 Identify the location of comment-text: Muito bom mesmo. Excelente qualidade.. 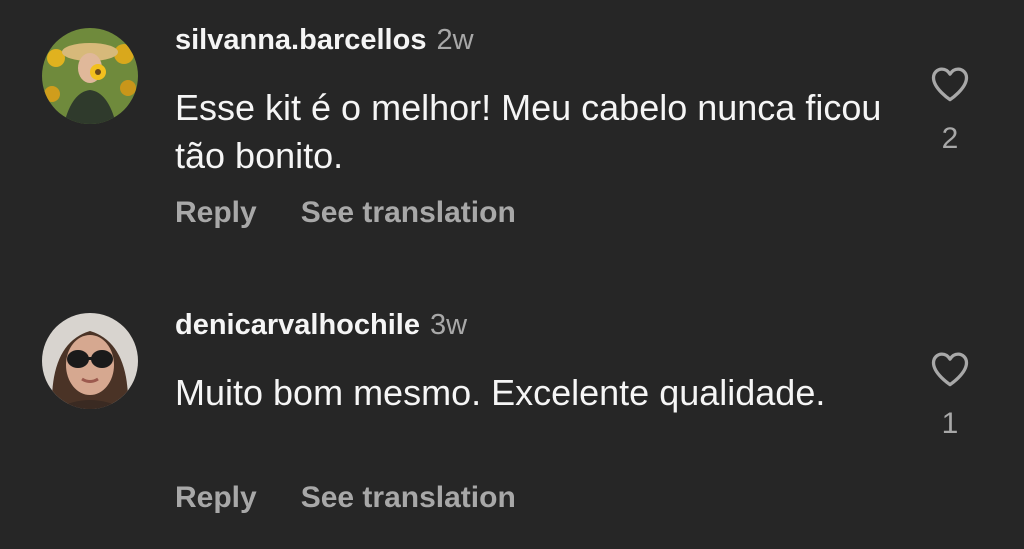
(500, 392).